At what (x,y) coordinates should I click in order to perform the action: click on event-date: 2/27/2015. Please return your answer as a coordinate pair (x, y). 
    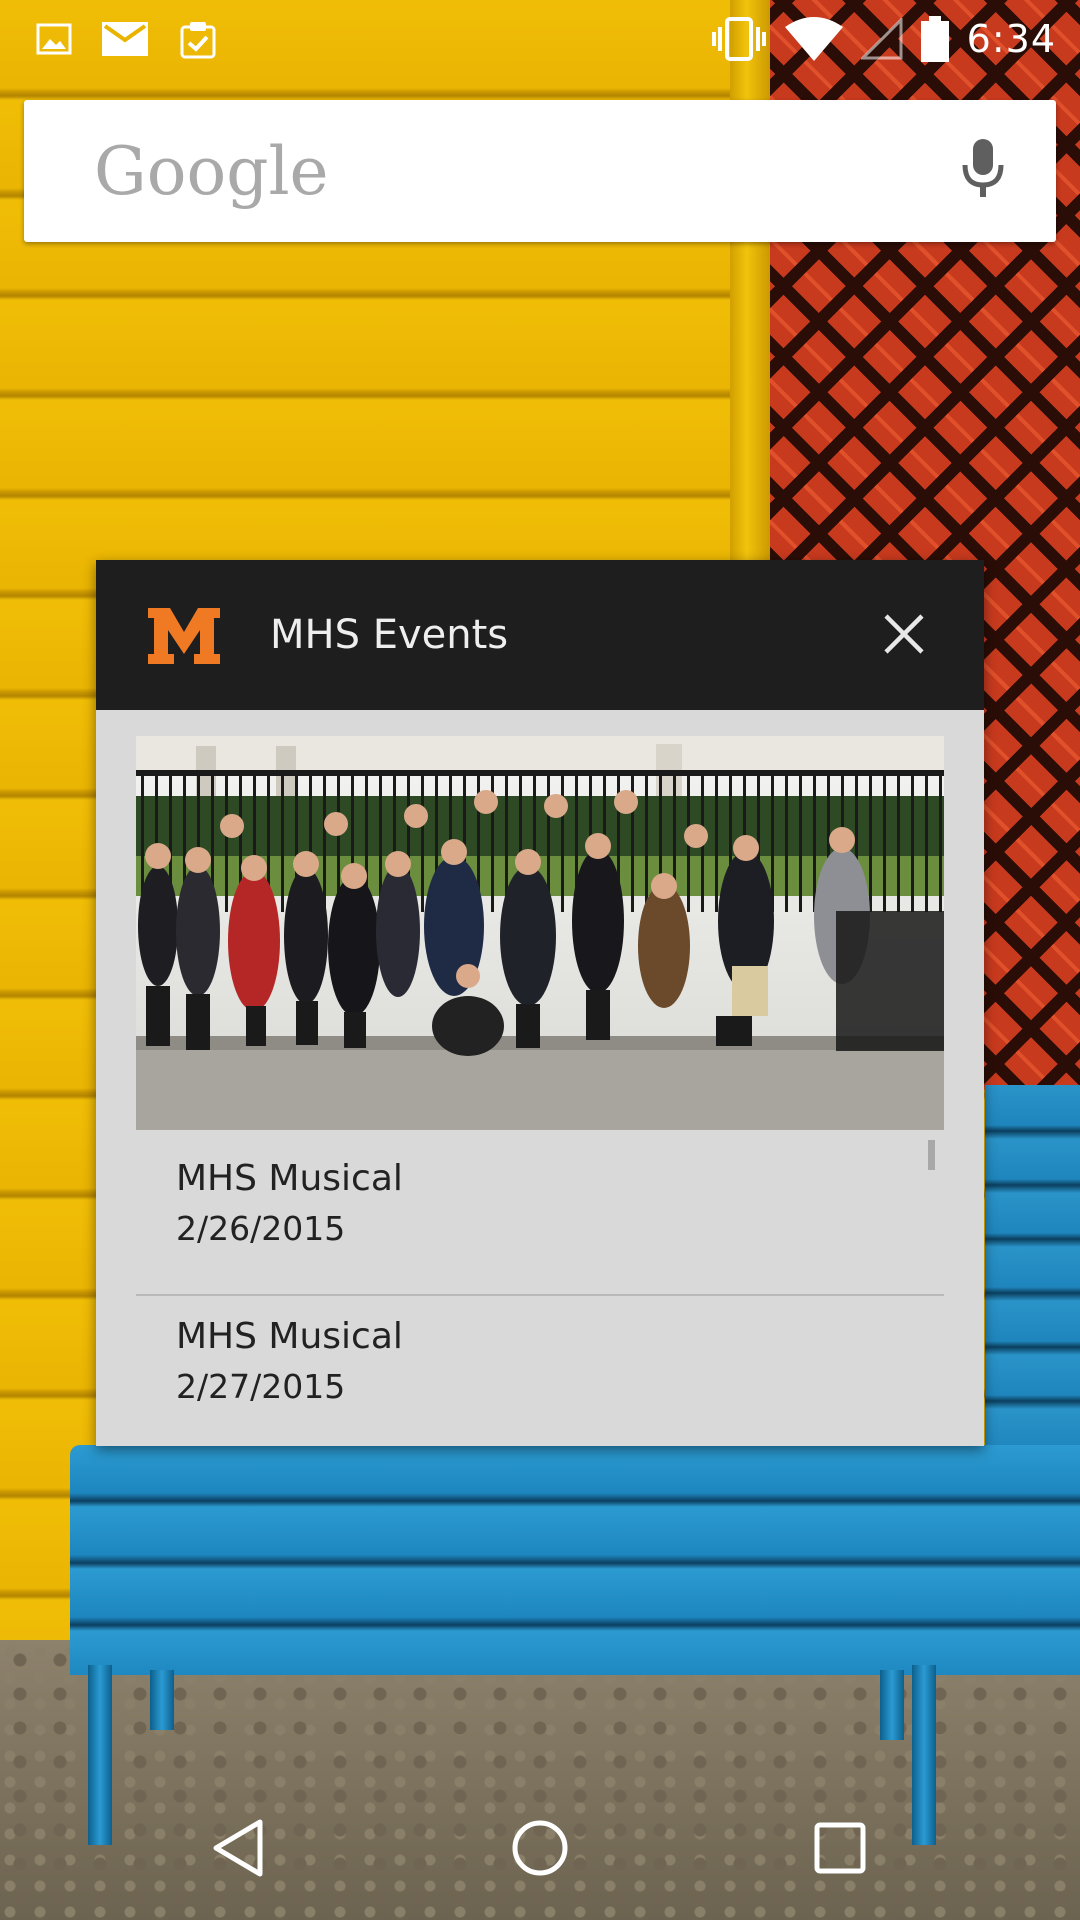
    Looking at the image, I should click on (261, 1386).